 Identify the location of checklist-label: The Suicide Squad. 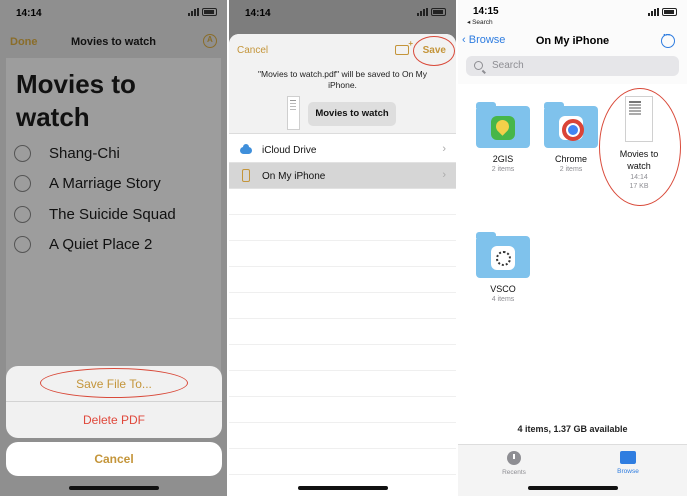
(112, 214).